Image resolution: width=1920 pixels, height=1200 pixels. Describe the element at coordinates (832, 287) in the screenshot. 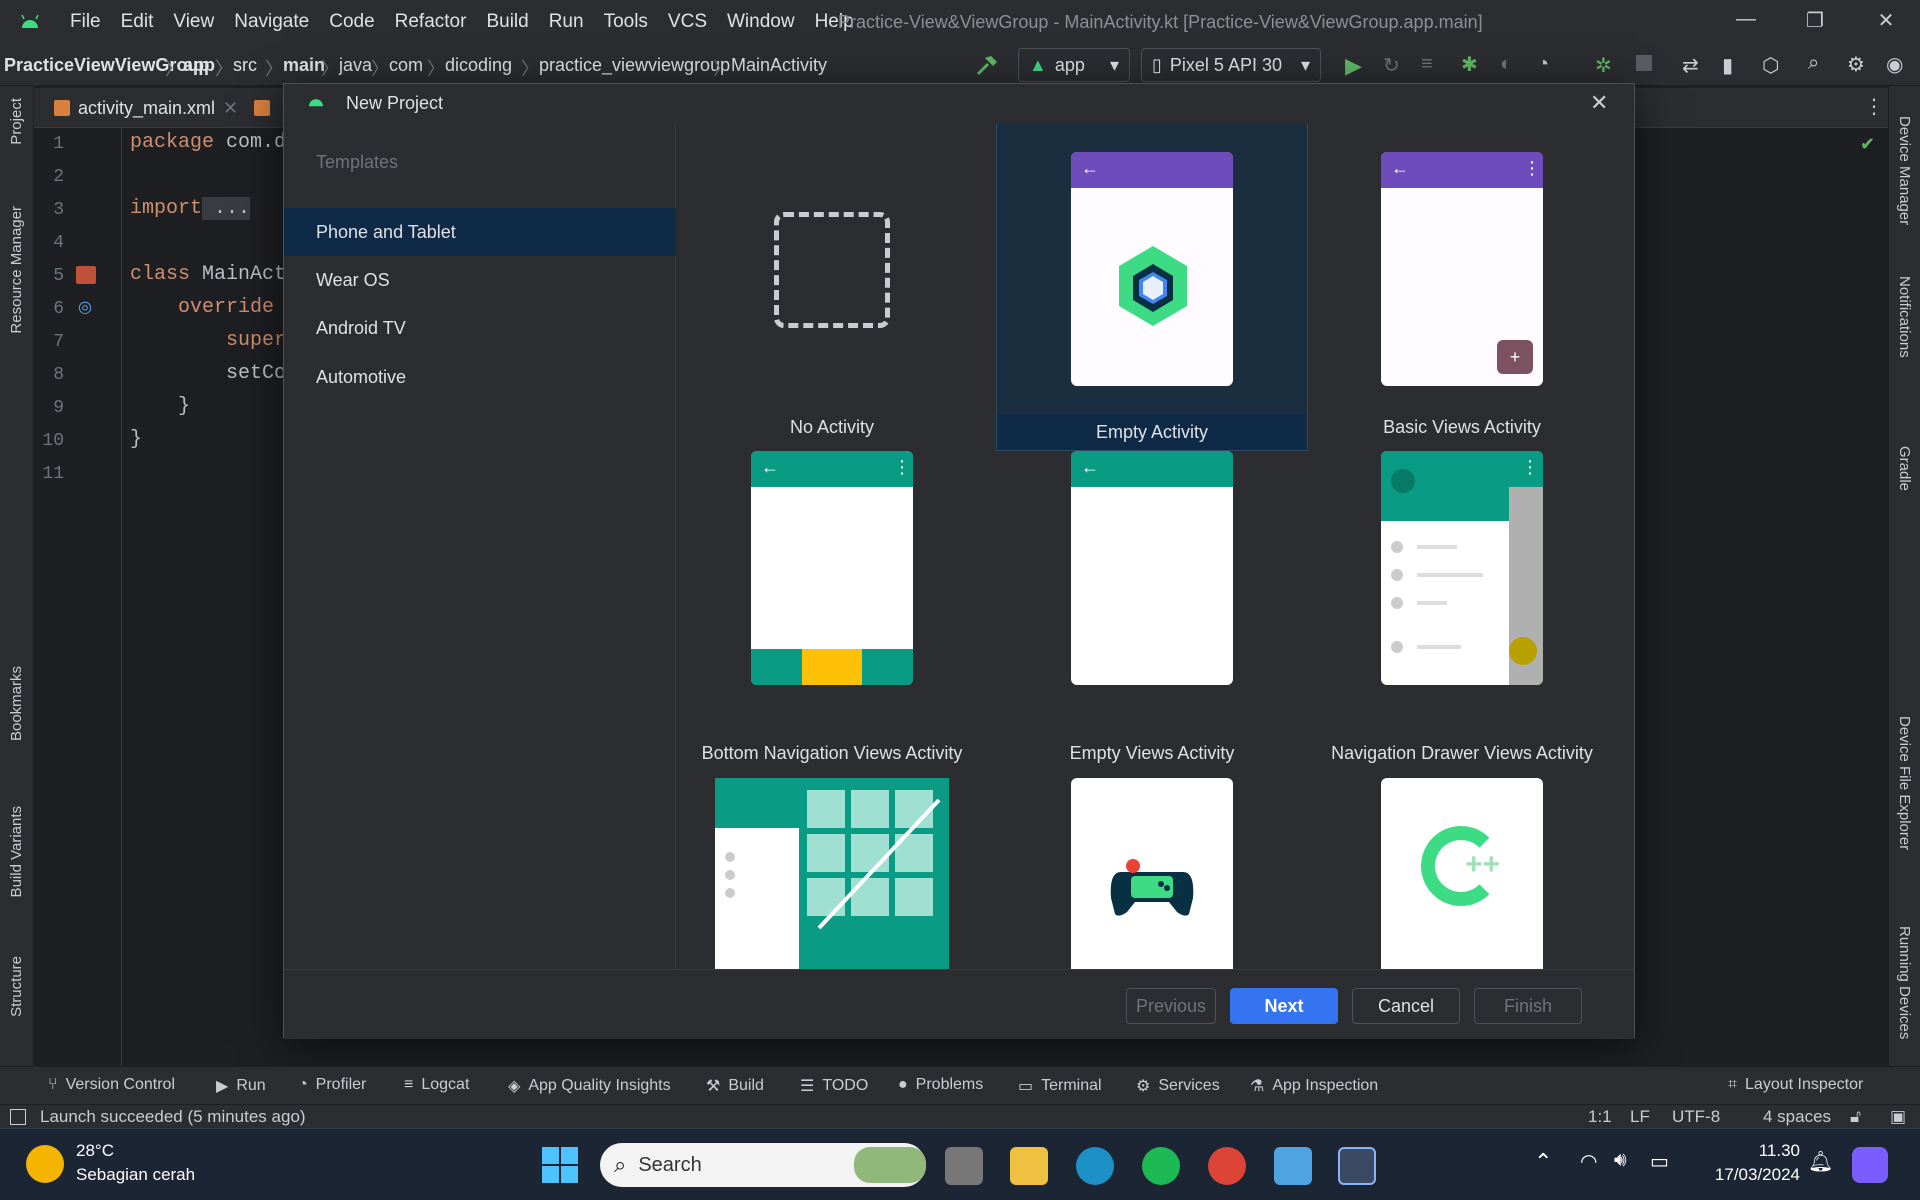

I see `template-no-activity: No Activity` at that location.